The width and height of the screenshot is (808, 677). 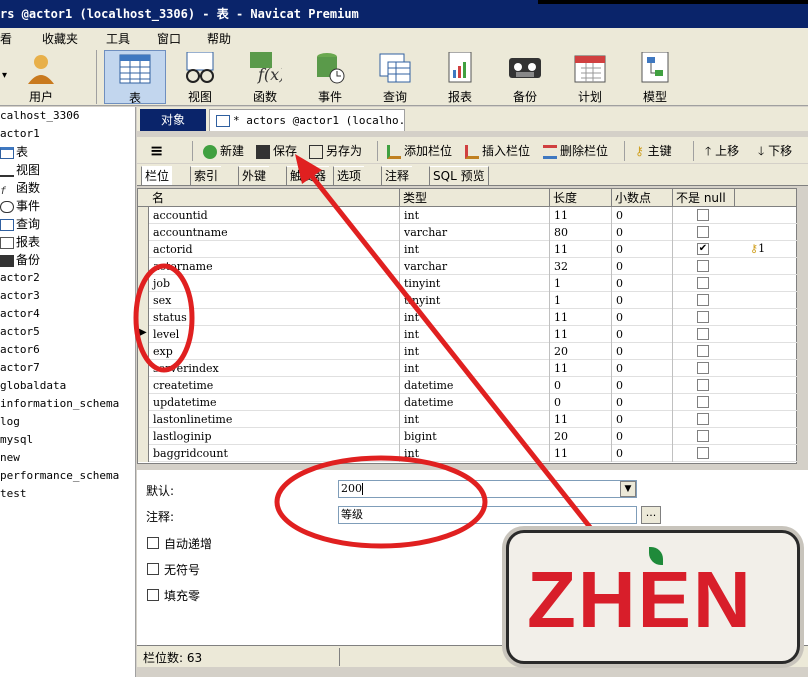 What do you see at coordinates (274, 198) in the screenshot?
I see `column-header-name: 名` at bounding box center [274, 198].